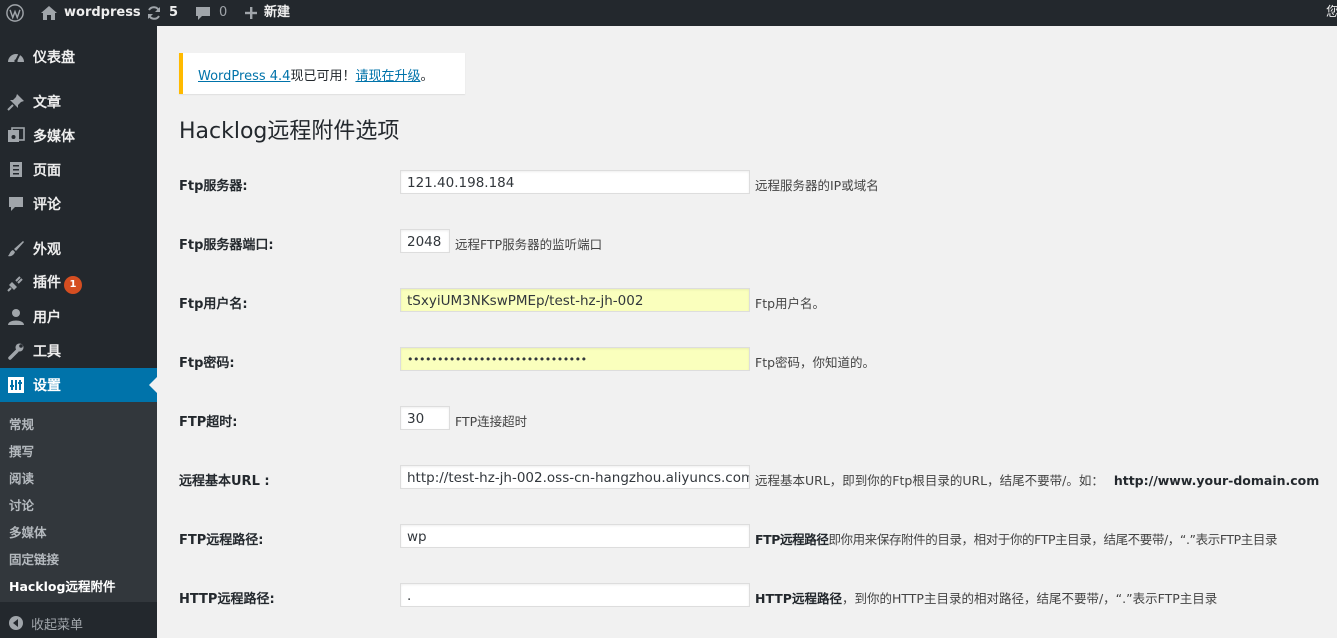  I want to click on notice-end: 。, so click(427, 76).